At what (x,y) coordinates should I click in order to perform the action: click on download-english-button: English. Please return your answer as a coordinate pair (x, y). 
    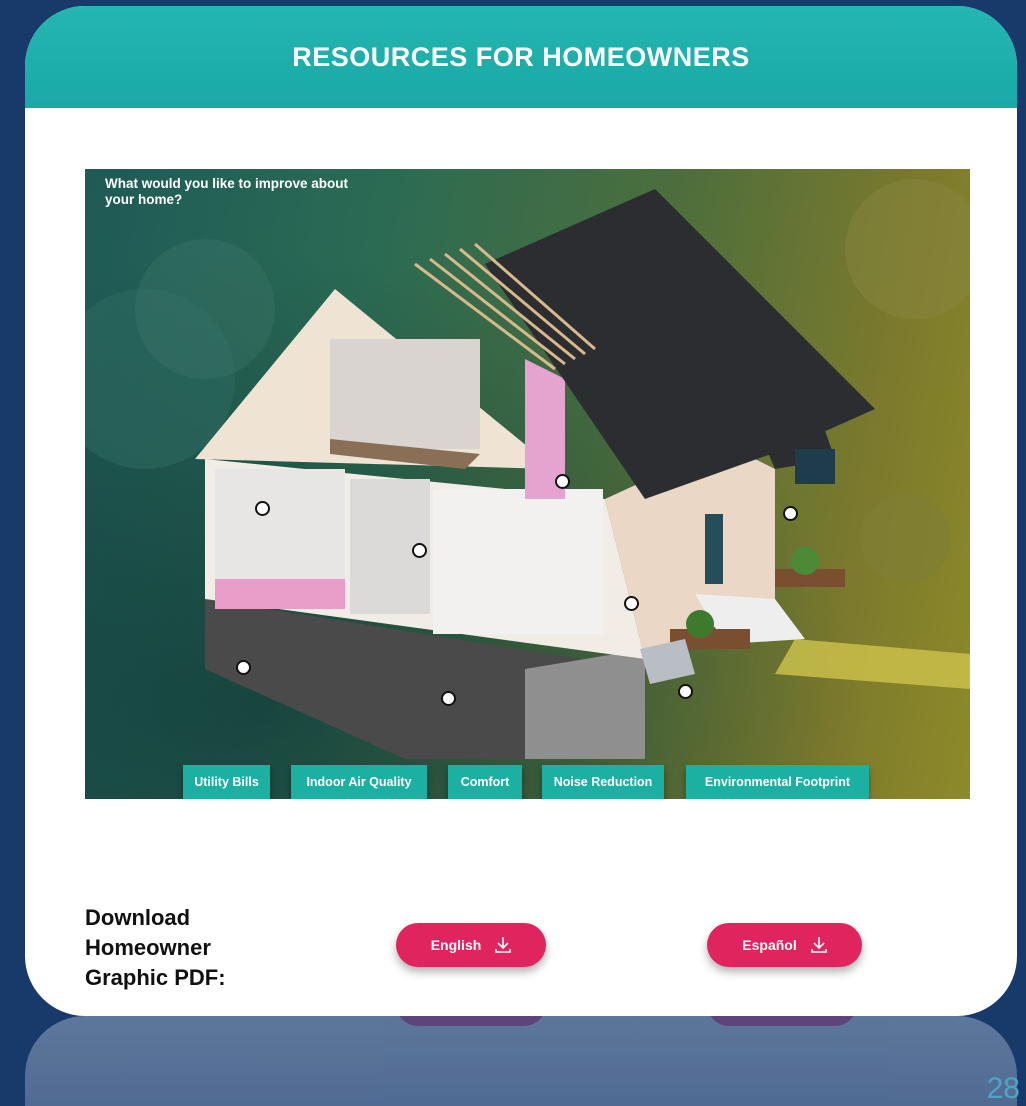
    Looking at the image, I should click on (471, 945).